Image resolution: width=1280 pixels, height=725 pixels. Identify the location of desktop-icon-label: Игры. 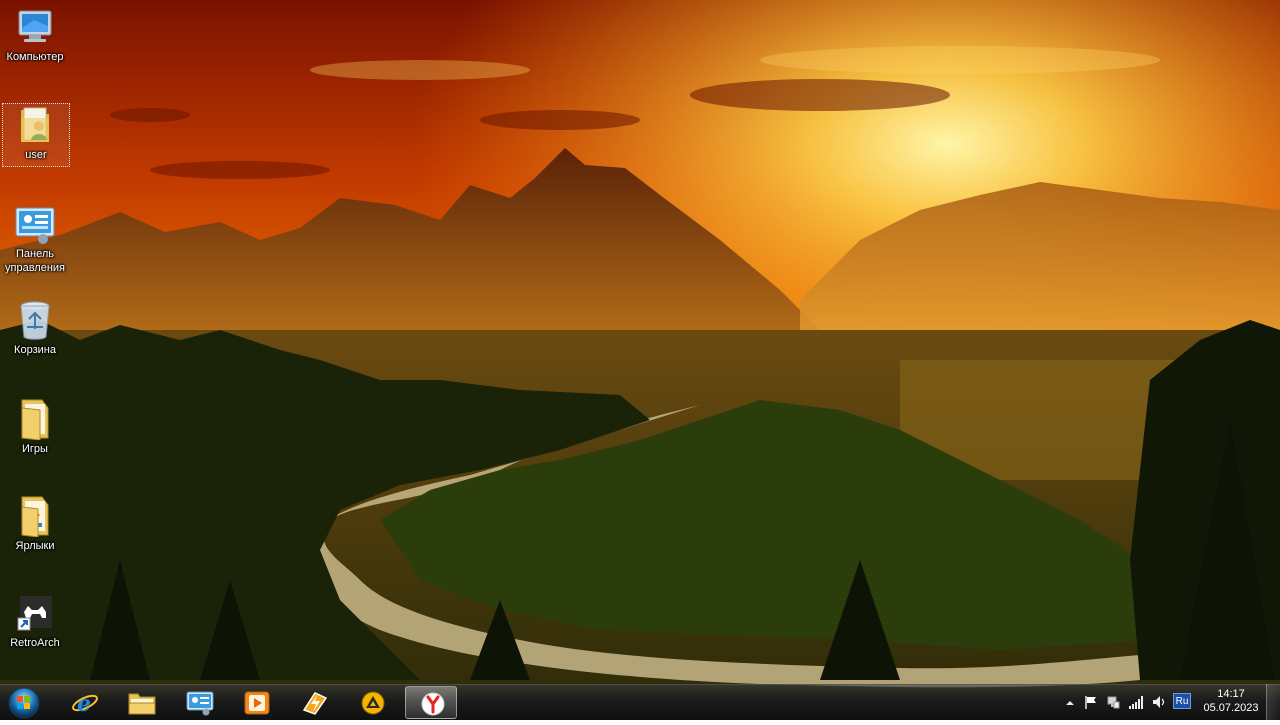
(35, 449).